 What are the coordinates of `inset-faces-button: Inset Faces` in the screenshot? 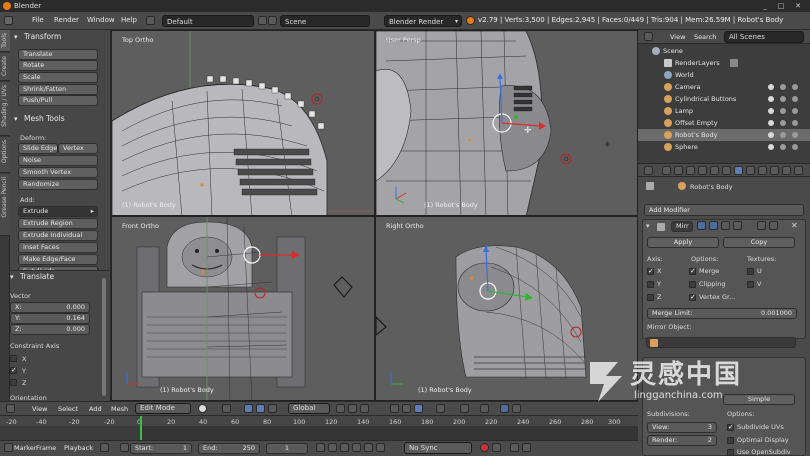 It's located at (58, 247).